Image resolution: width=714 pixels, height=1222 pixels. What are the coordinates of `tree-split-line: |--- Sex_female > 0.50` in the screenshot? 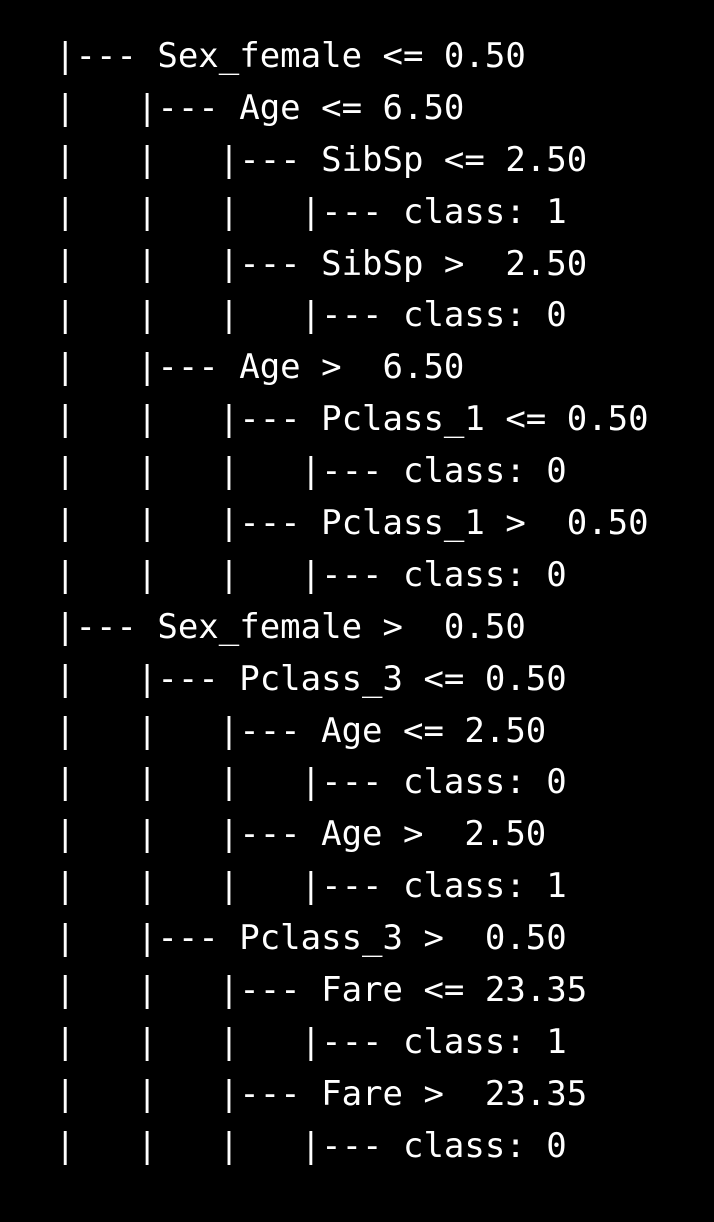 It's located at (290, 626).